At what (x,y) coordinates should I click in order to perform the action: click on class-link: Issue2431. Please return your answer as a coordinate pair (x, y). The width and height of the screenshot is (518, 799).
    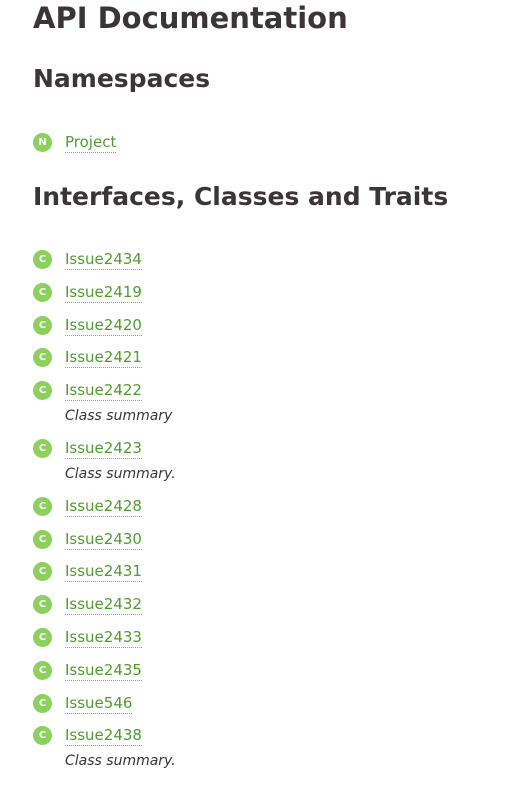
    Looking at the image, I should click on (103, 571).